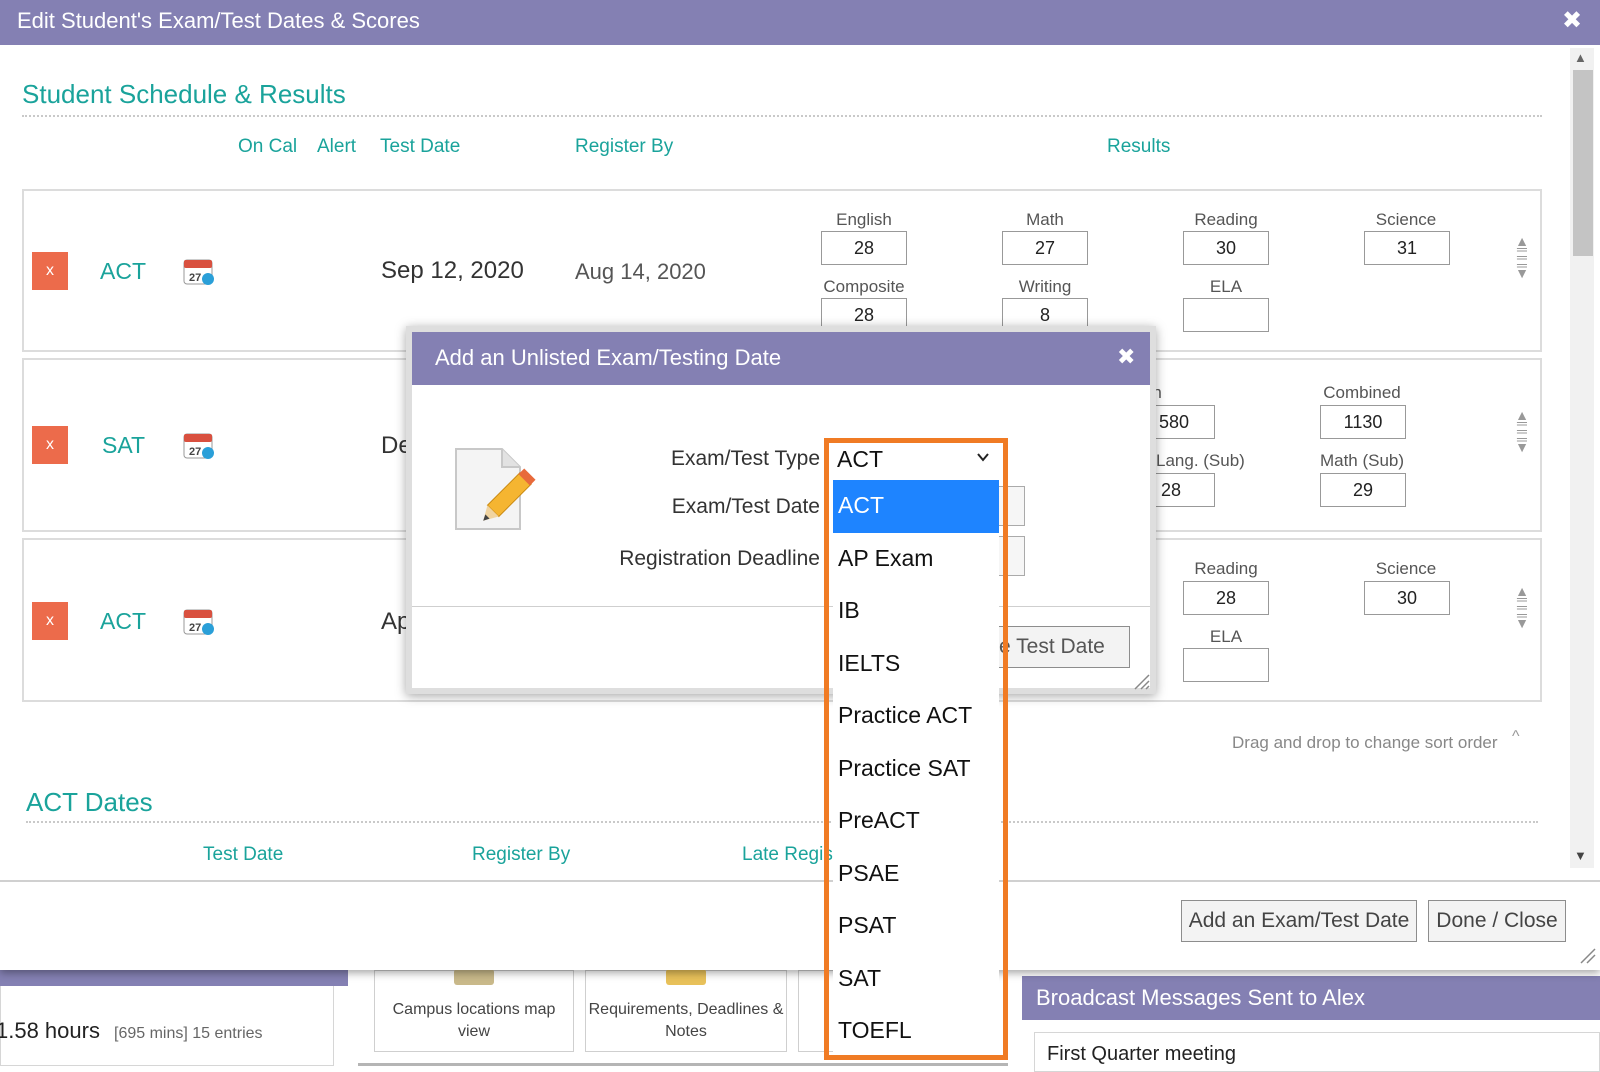 Image resolution: width=1600 pixels, height=1072 pixels. What do you see at coordinates (1045, 248) in the screenshot?
I see `score-input: 27` at bounding box center [1045, 248].